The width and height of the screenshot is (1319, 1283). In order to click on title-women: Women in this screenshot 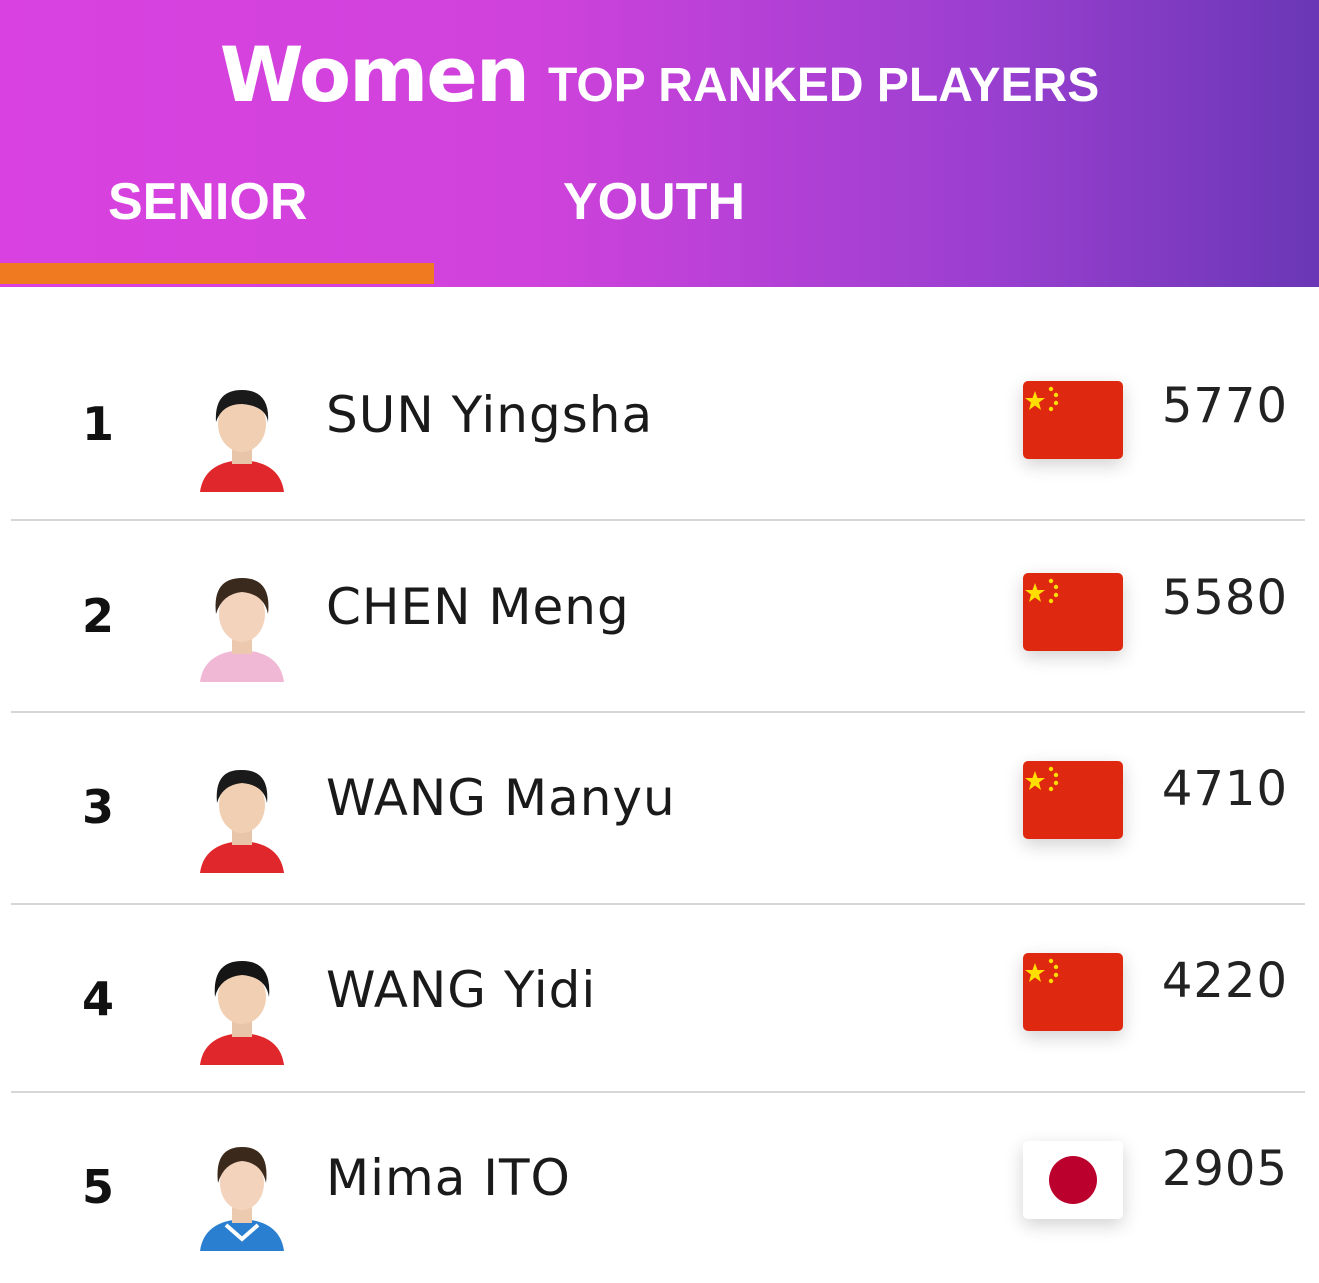, I will do `click(374, 74)`.